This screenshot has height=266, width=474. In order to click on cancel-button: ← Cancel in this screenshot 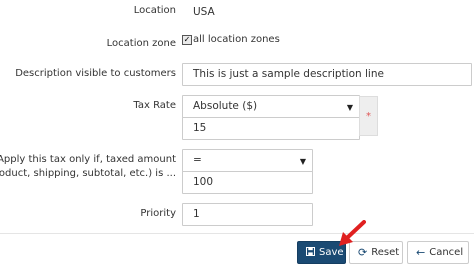, I will do `click(438, 252)`.